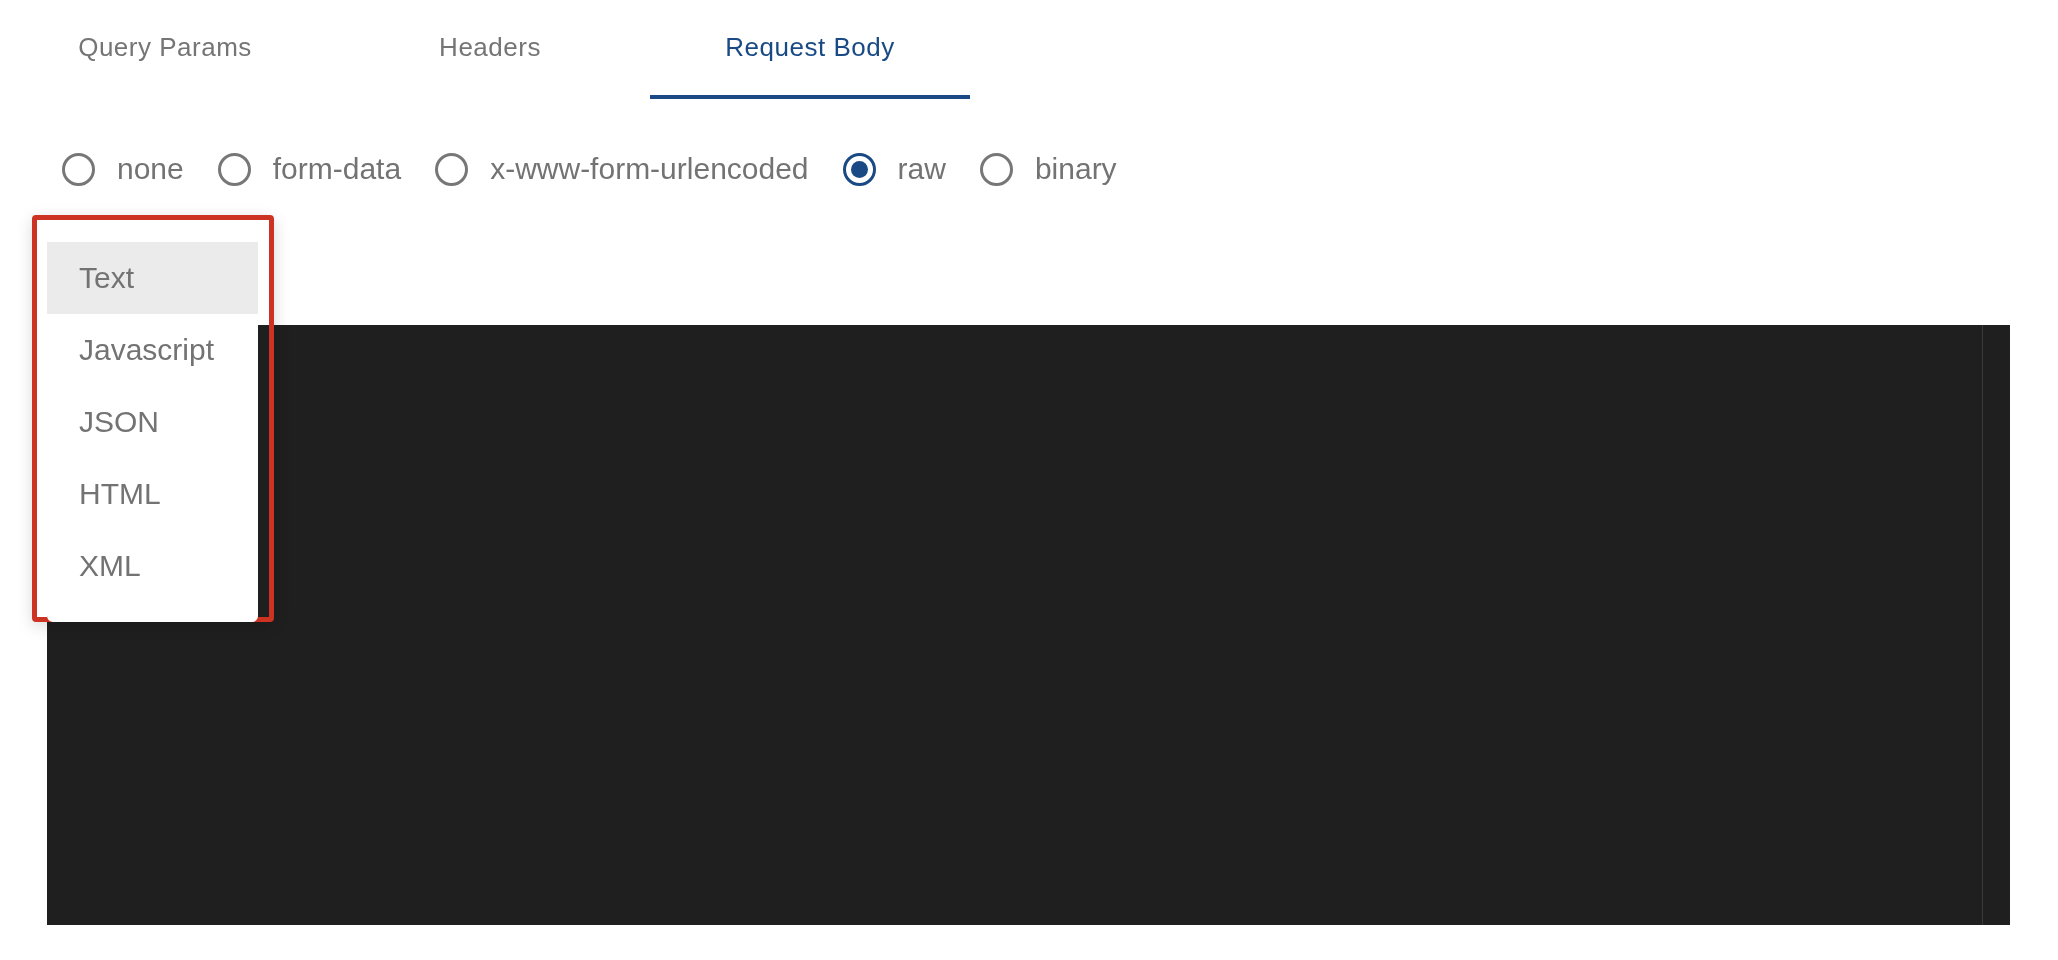 The height and width of the screenshot is (960, 2058). I want to click on menu-item: Javascript, so click(152, 350).